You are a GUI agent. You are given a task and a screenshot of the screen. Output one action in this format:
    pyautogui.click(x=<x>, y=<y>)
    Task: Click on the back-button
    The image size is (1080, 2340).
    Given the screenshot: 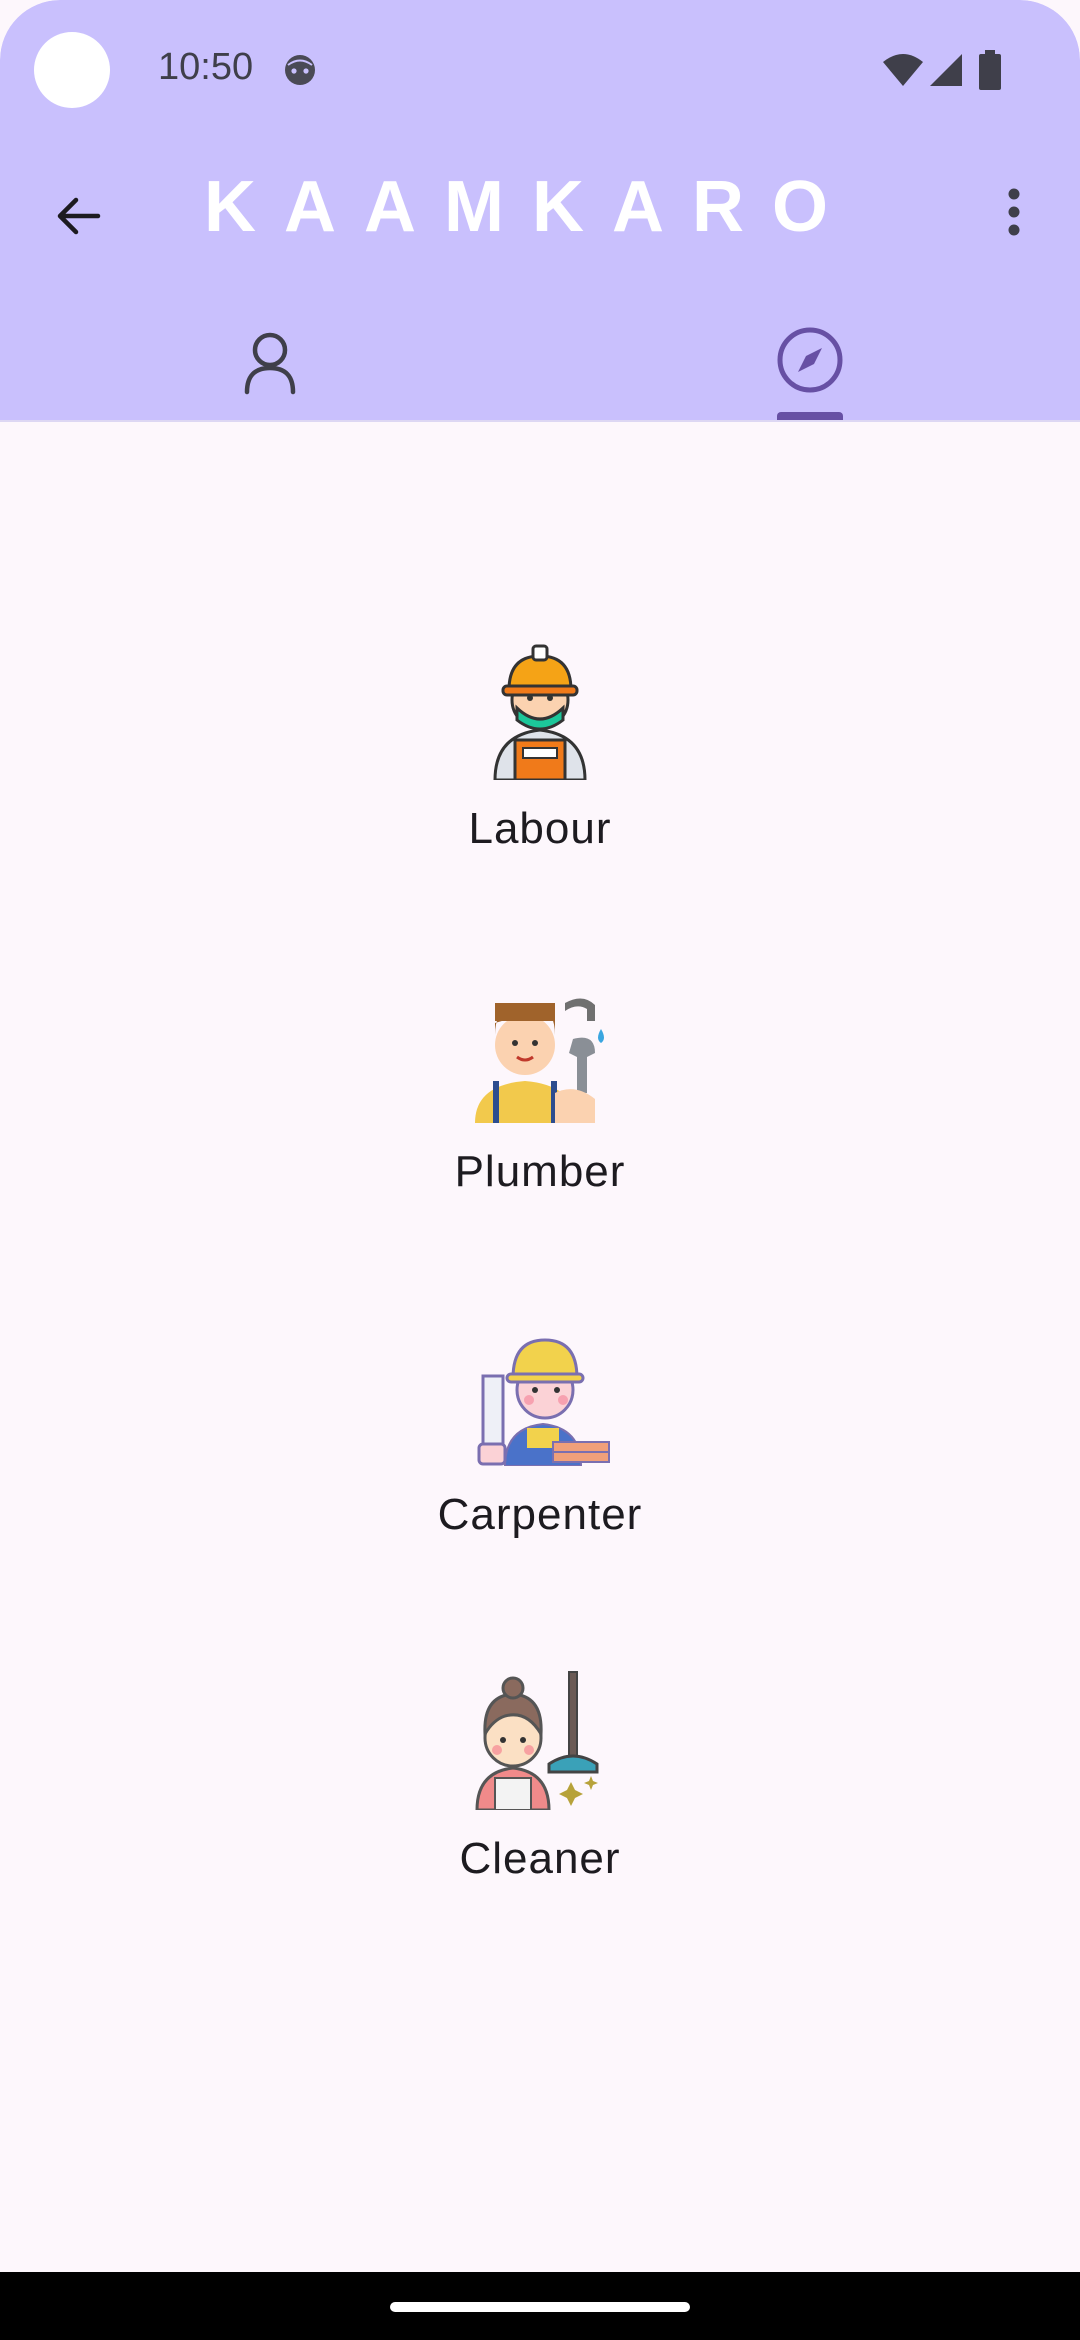 What is the action you would take?
    pyautogui.click(x=78, y=216)
    